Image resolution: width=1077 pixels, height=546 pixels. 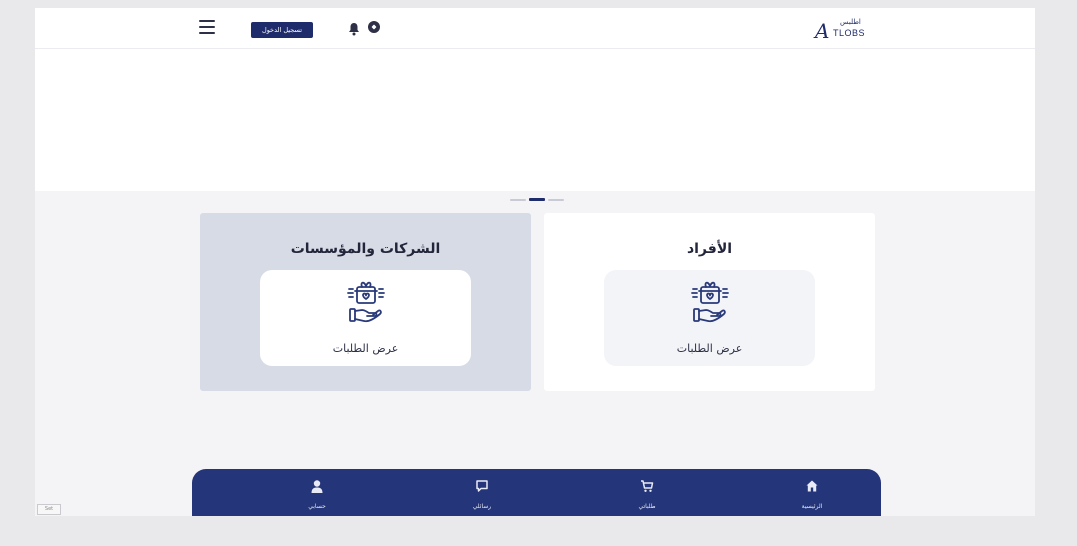 I want to click on nav-label: حسابي, so click(x=317, y=506).